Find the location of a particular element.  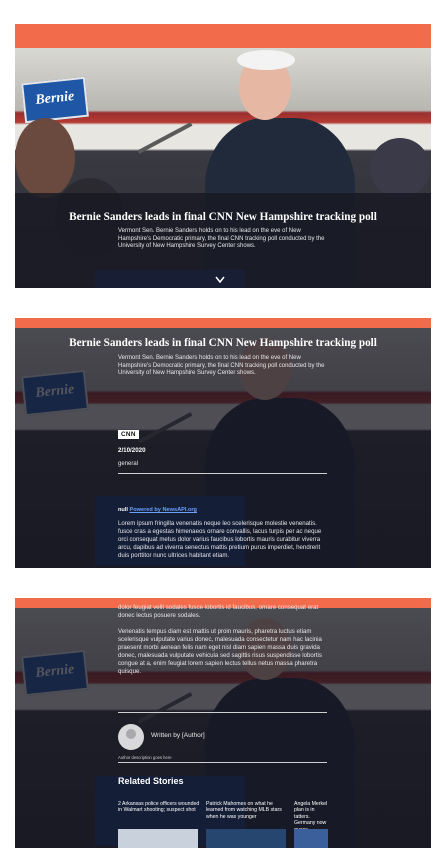

api-credit: null Powered by NewsAPI.org is located at coordinates (157, 510).